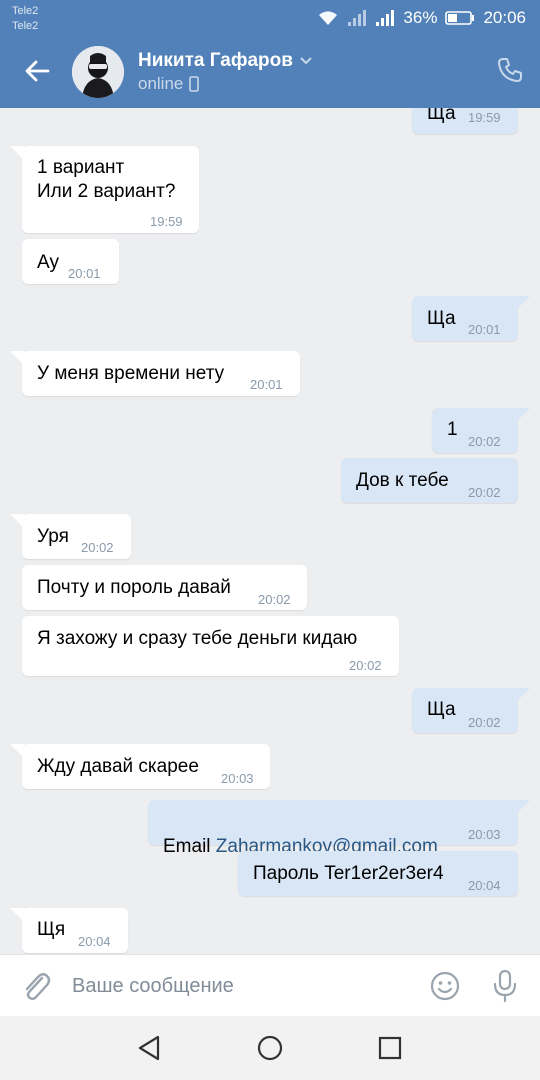 The width and height of the screenshot is (540, 1080). Describe the element at coordinates (70, 536) in the screenshot. I see `message-bubble: Уря 20:02` at that location.